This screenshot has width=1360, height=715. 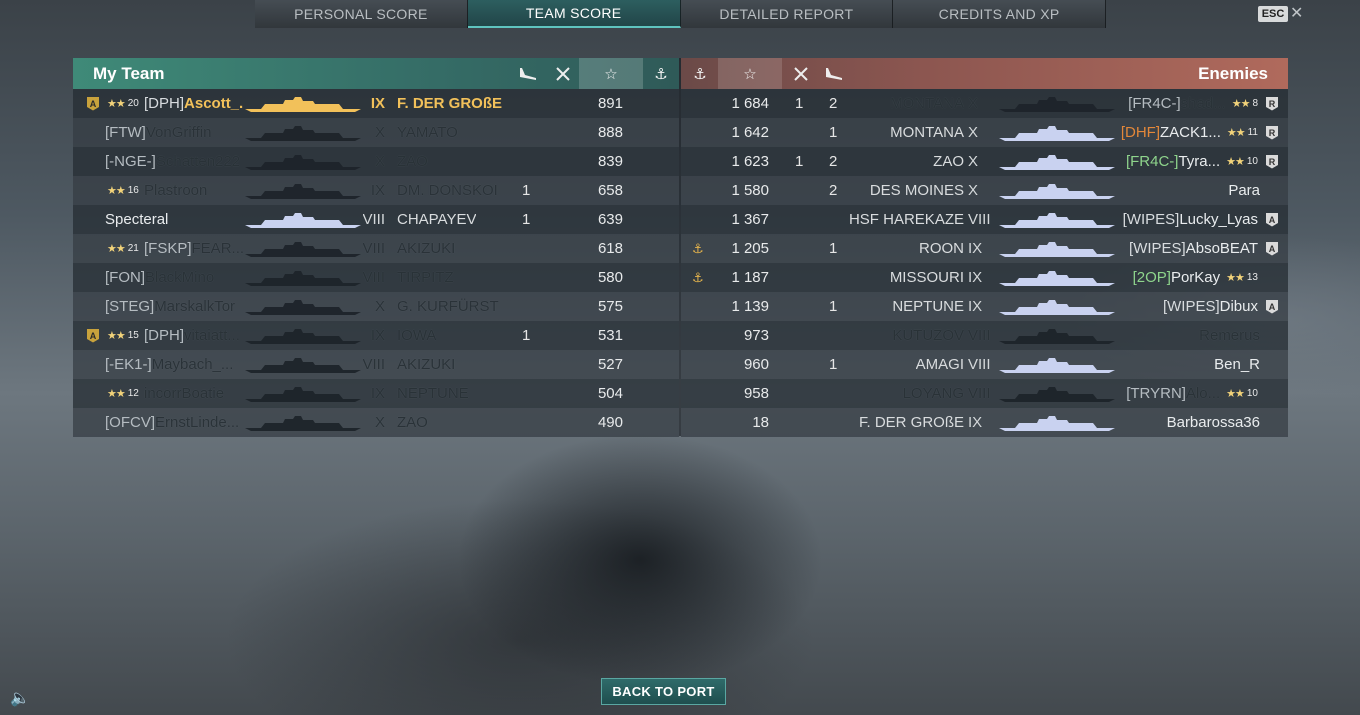 I want to click on enemy-row: 958 LOYANG VIII [TRYRN] Alo... ★★ 10, so click(x=984, y=393).